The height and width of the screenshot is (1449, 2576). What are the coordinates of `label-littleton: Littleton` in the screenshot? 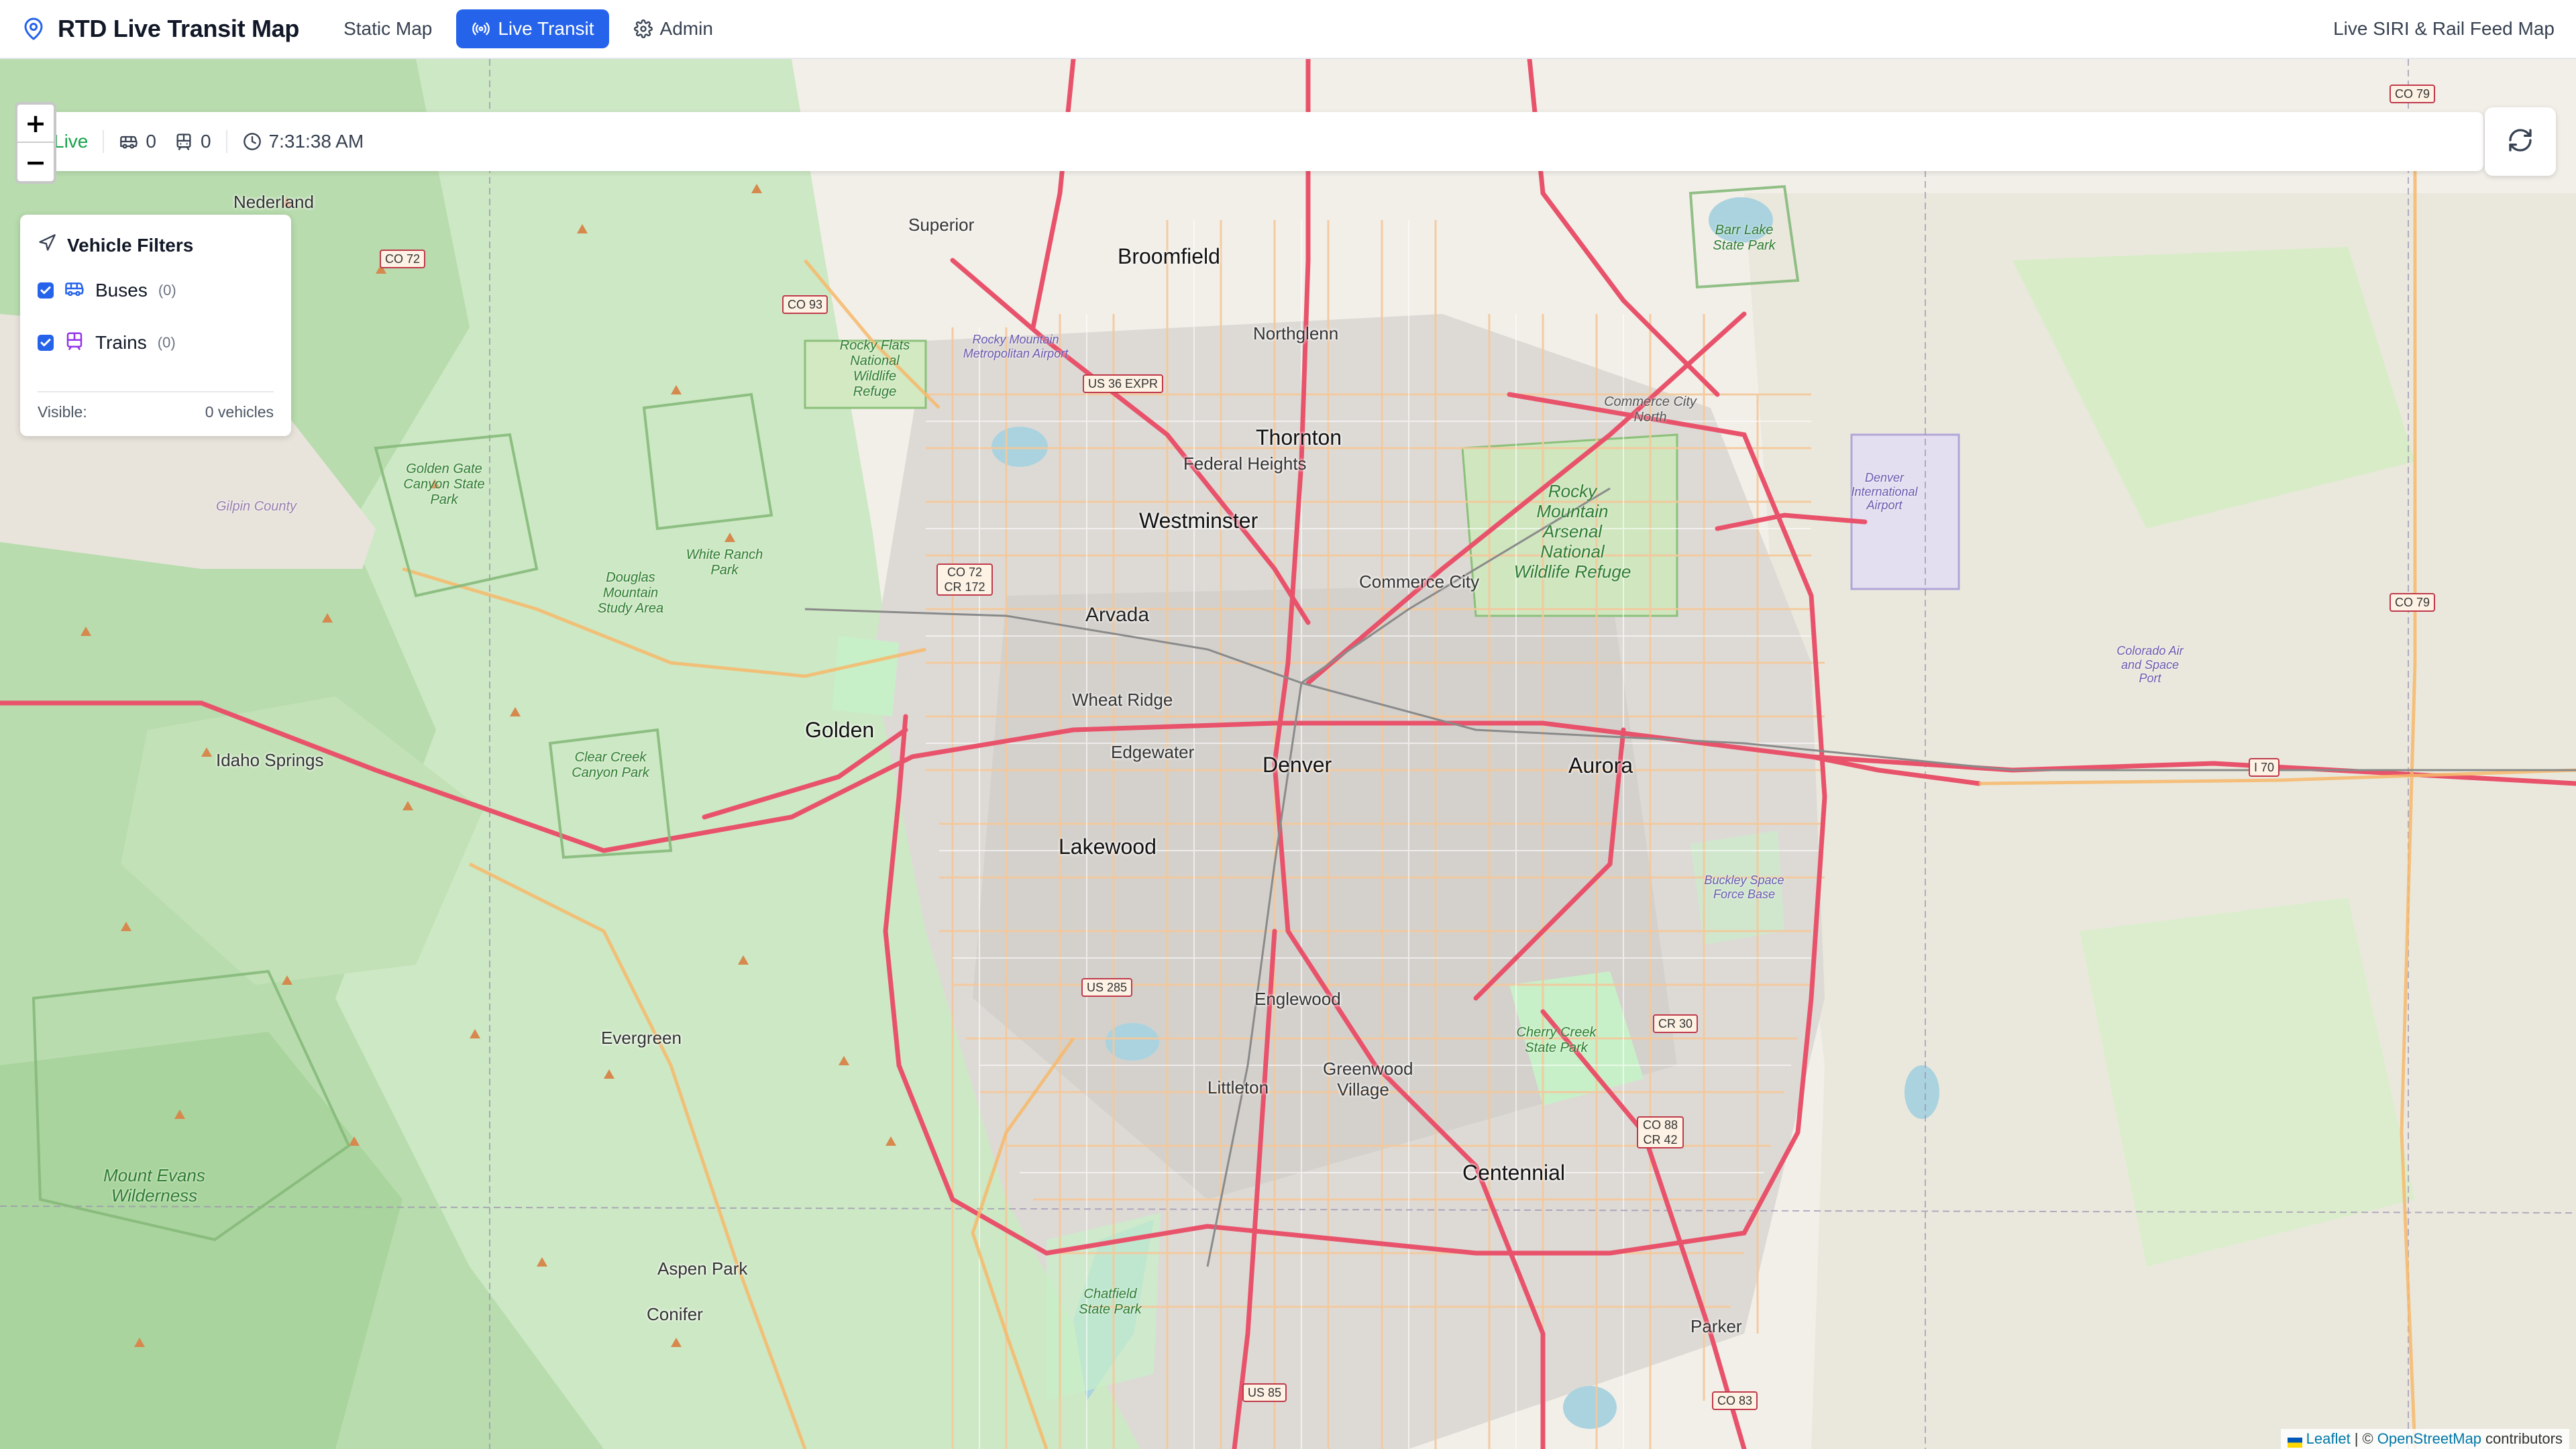 It's located at (1238, 1087).